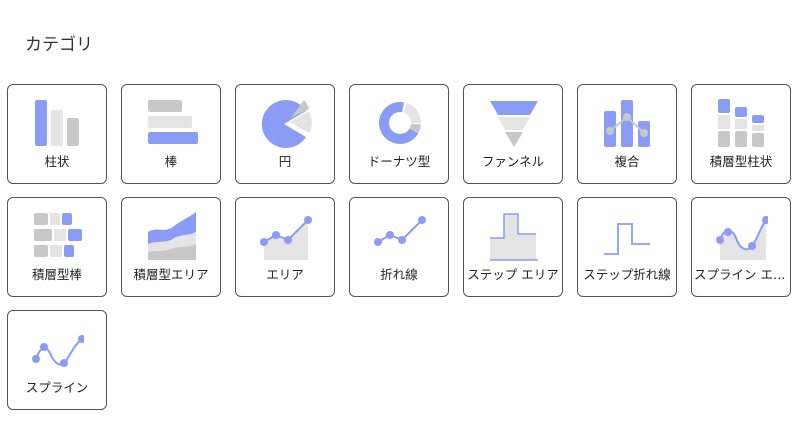 This screenshot has width=796, height=427. What do you see at coordinates (513, 274) in the screenshot?
I see `category-label: ステップ エリア` at bounding box center [513, 274].